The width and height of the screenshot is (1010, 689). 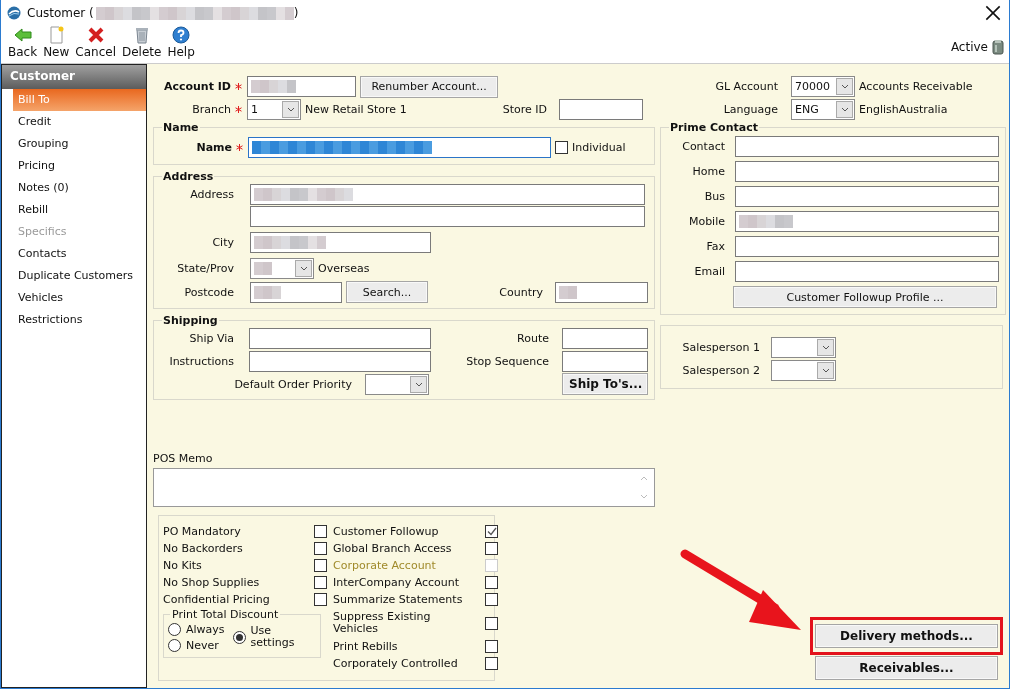 I want to click on field-label: Fax, so click(x=715, y=246).